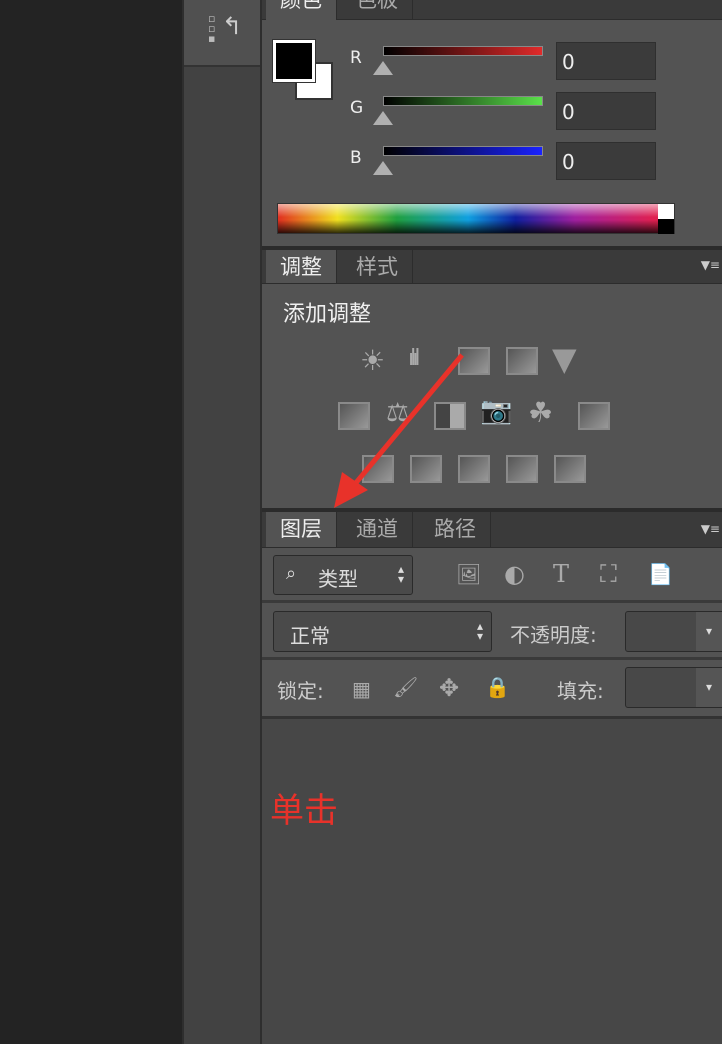 Image resolution: width=722 pixels, height=1044 pixels. Describe the element at coordinates (327, 314) in the screenshot. I see `add-adjustment-title: 添加调整` at that location.